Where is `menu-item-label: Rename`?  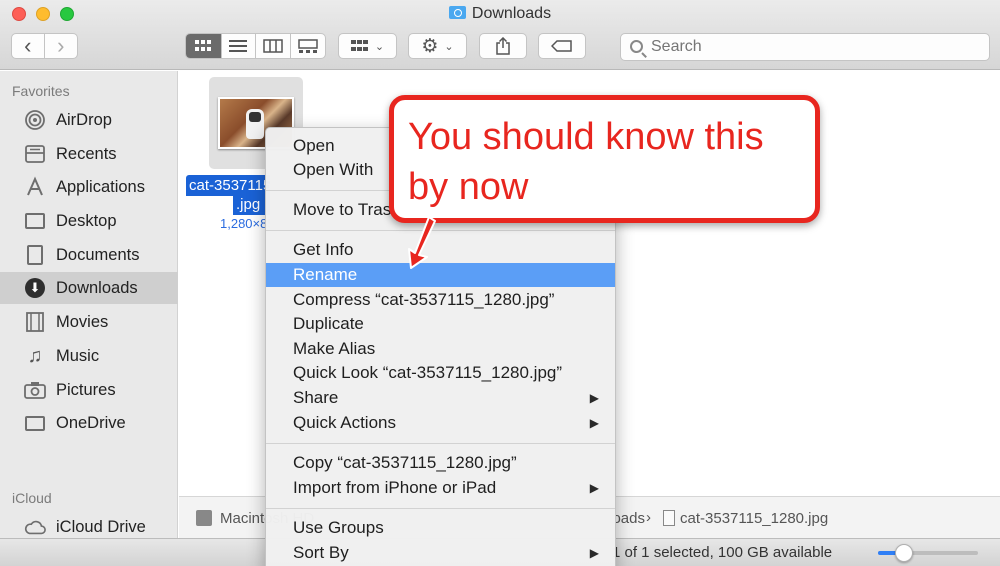 menu-item-label: Rename is located at coordinates (325, 274).